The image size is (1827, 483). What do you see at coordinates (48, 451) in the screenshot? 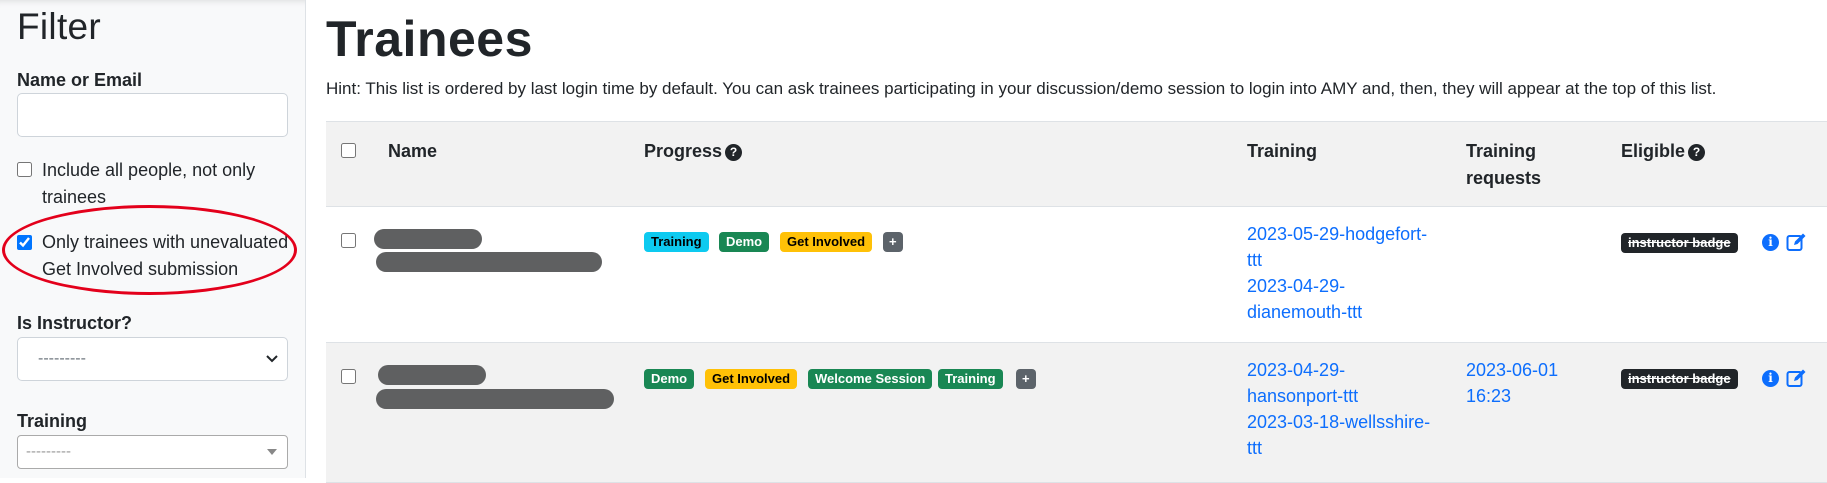
I see `training-value: ---------` at bounding box center [48, 451].